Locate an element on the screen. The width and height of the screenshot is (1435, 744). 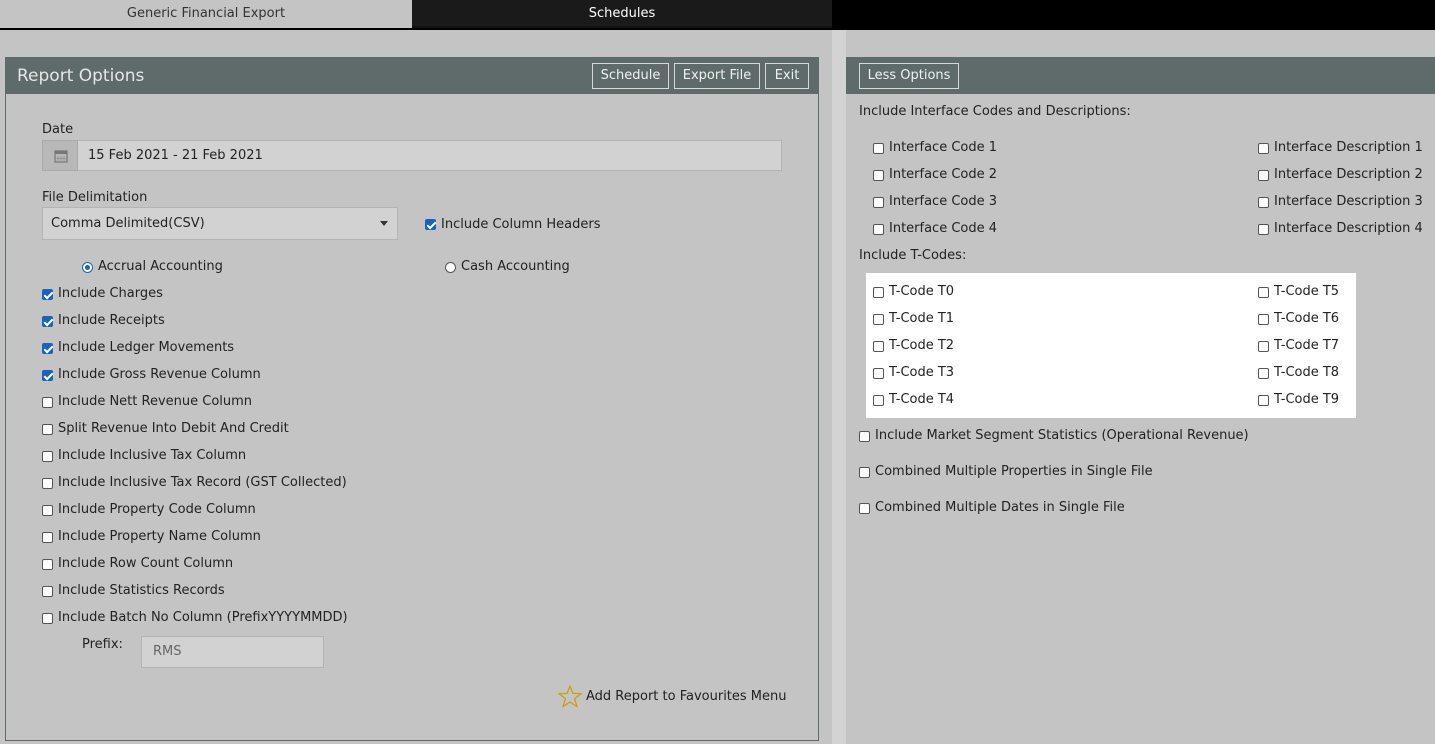
include-charges-label: Include Charges is located at coordinates (110, 293).